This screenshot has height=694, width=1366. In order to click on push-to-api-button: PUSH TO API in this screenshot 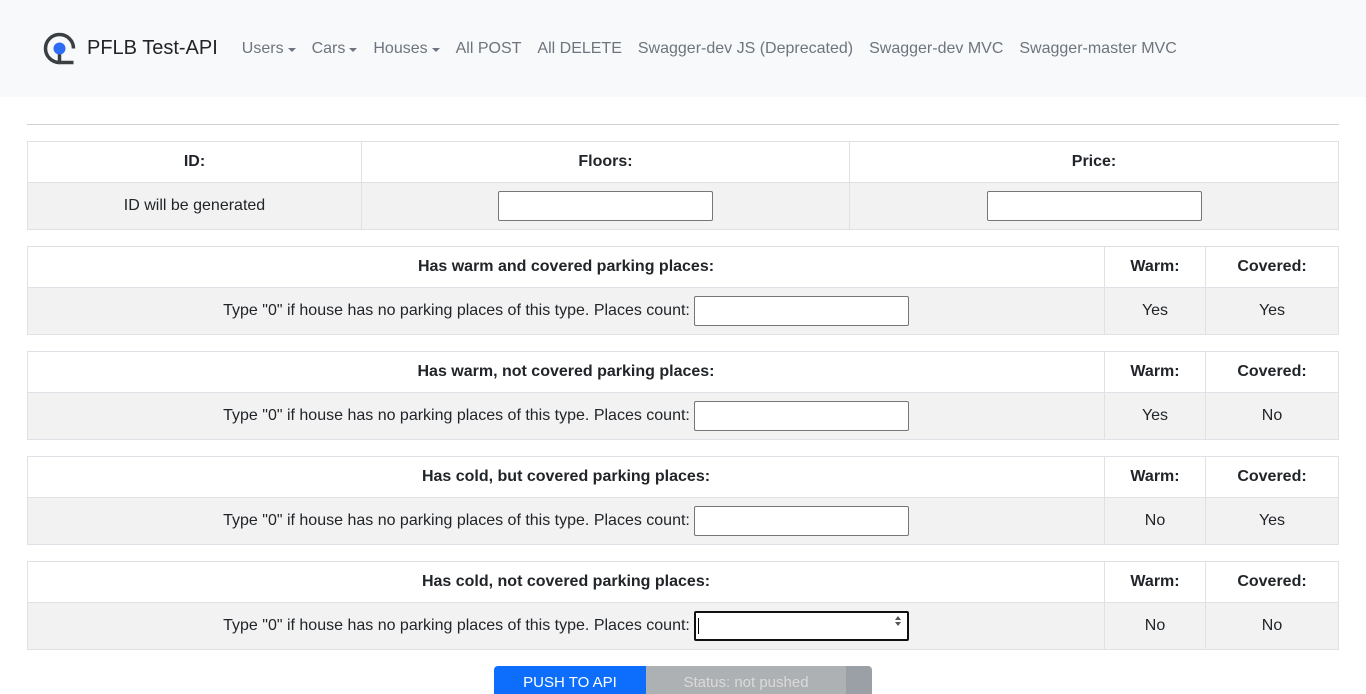, I will do `click(570, 680)`.